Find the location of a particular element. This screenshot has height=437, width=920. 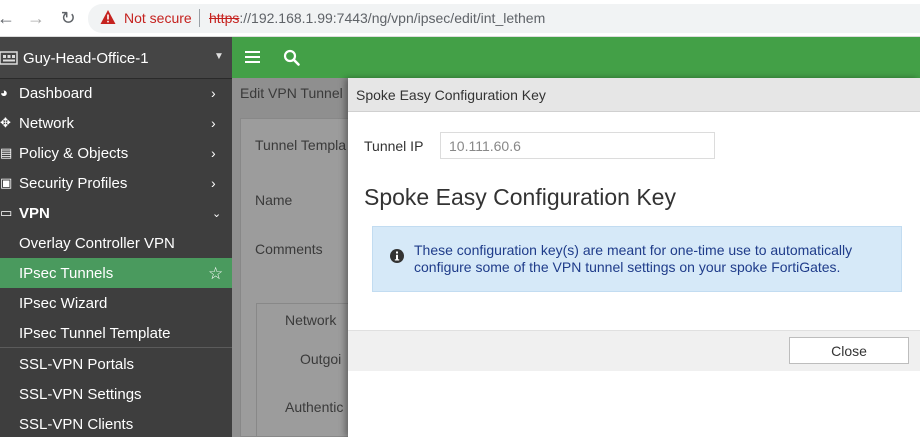

lock-icon: ▣ is located at coordinates (6, 182).